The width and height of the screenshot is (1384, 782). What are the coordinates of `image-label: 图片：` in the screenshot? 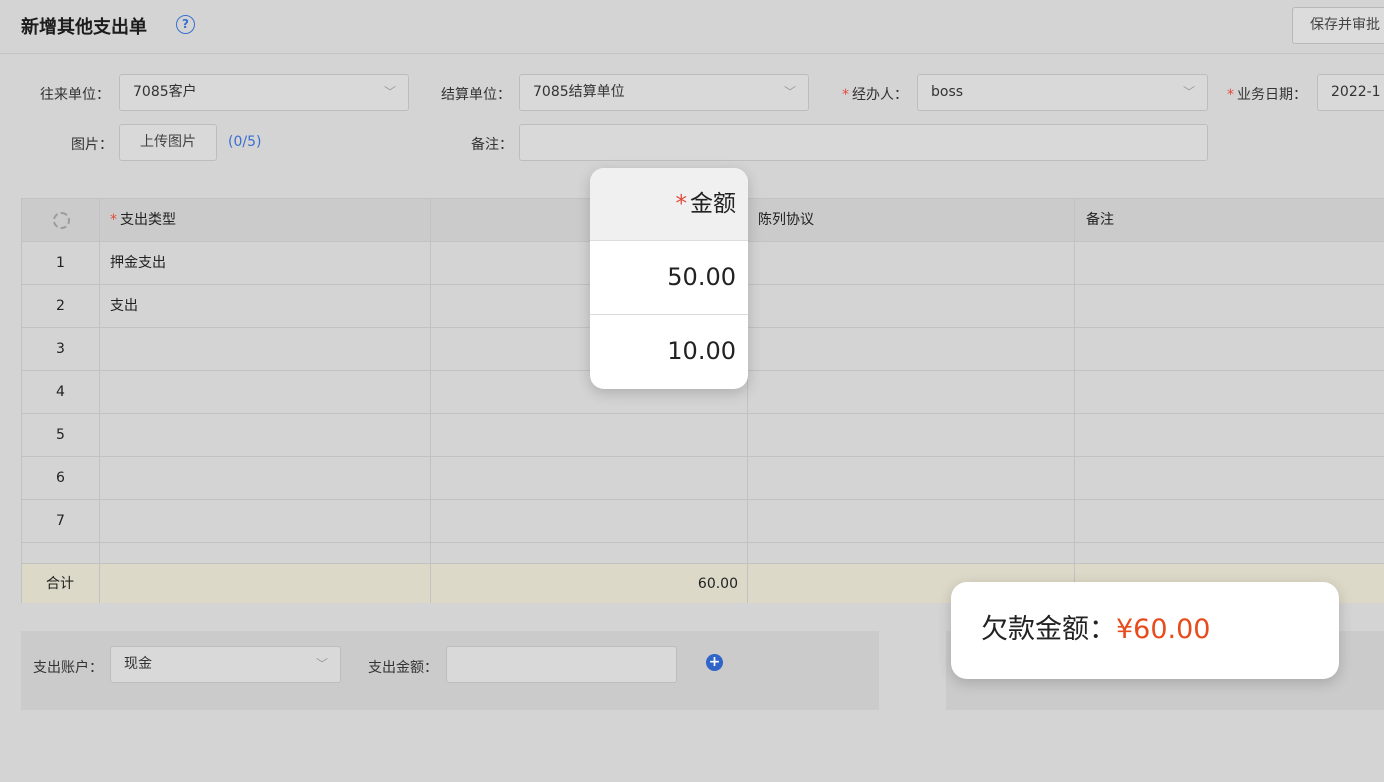 It's located at (92, 145).